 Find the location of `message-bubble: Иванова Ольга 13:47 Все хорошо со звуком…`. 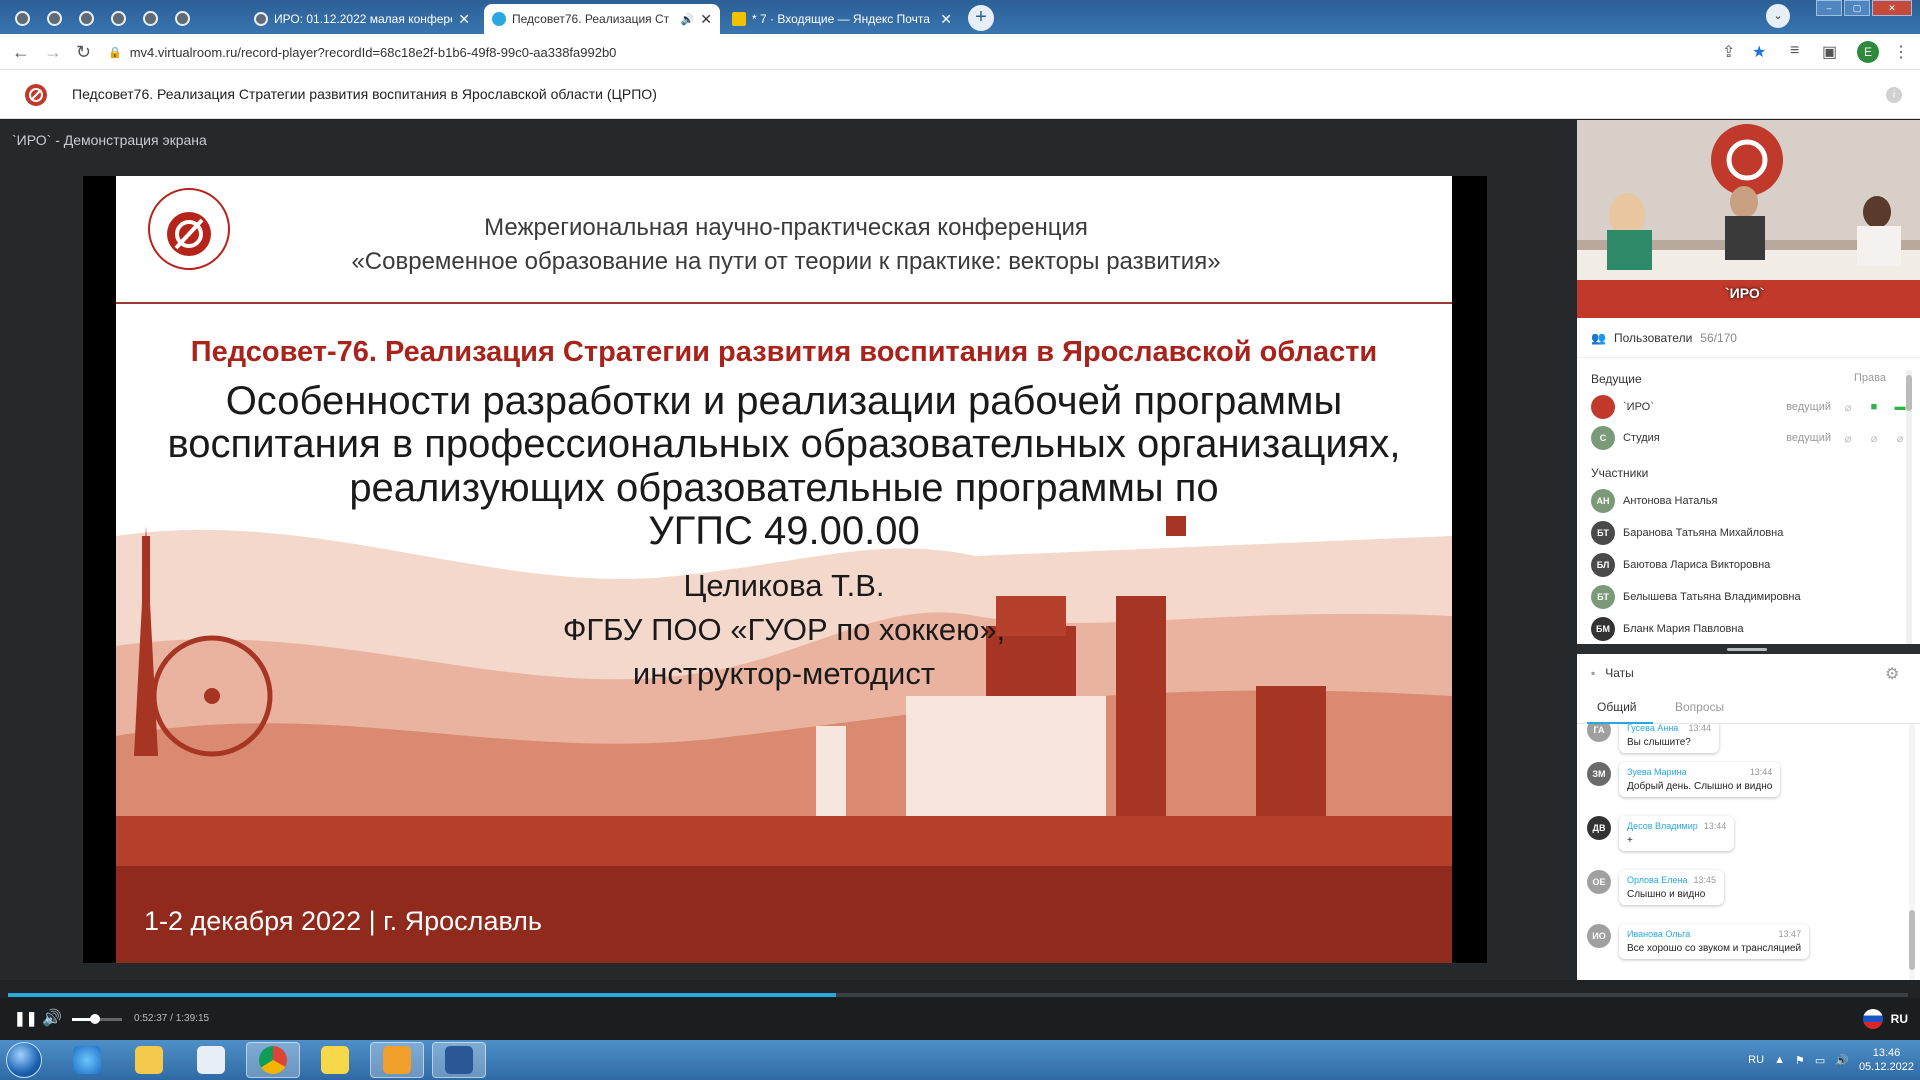

message-bubble: Иванова Ольга 13:47 Все хорошо со звуком… is located at coordinates (1714, 941).